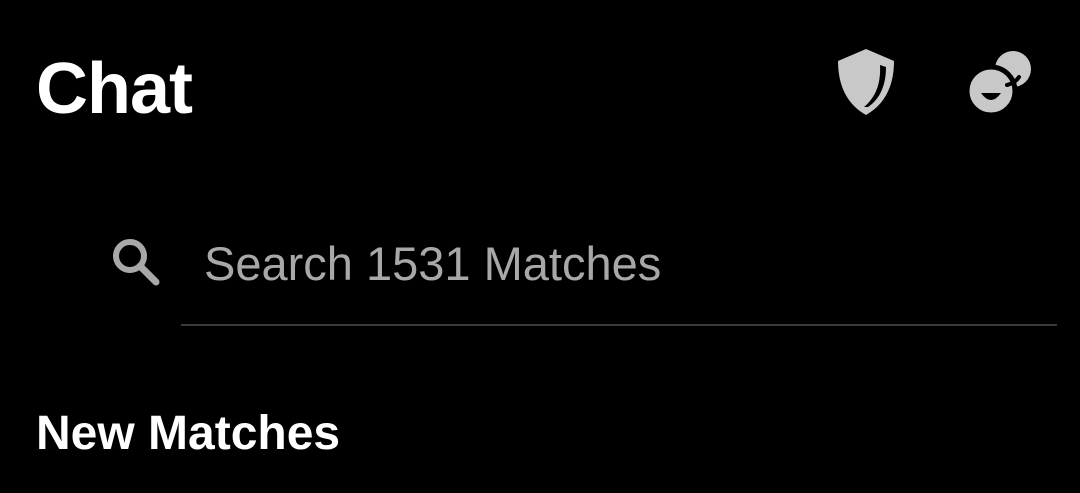  What do you see at coordinates (619, 325) in the screenshot?
I see `search-underline` at bounding box center [619, 325].